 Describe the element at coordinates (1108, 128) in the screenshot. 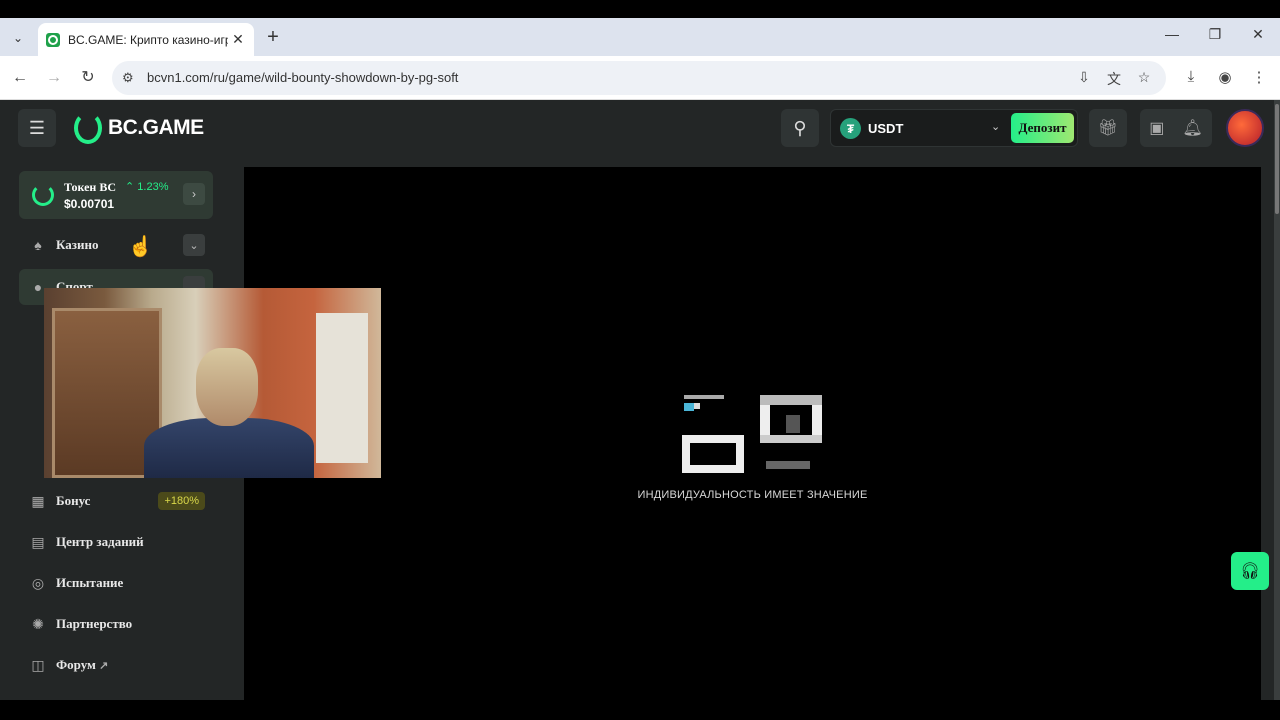

I see `gift-icon: 🎁︎` at that location.